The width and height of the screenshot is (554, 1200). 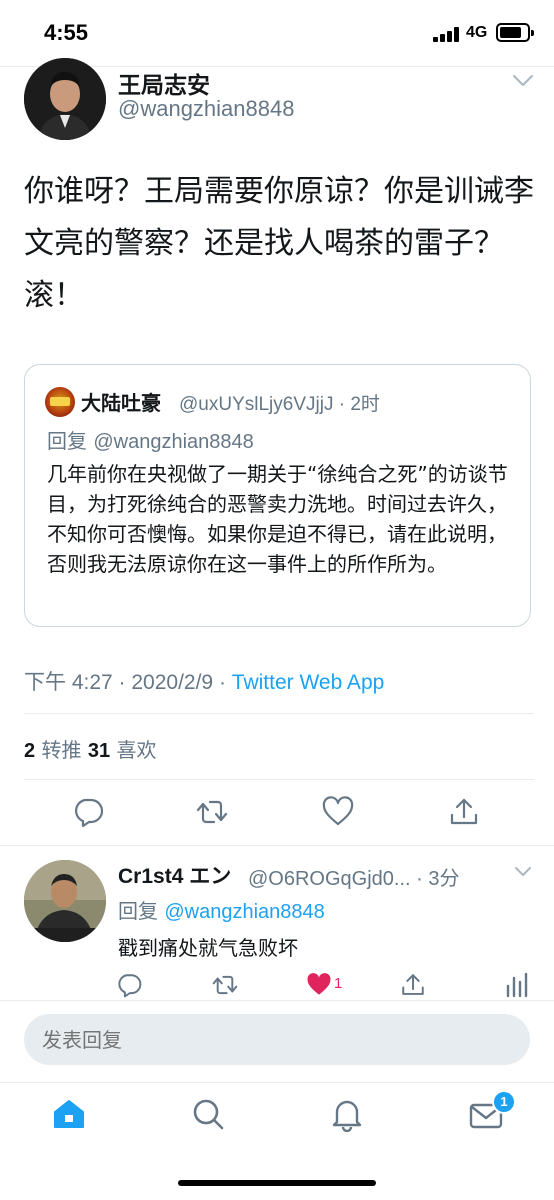 I want to click on reply-mention: @wangzhian8848, so click(x=173, y=442).